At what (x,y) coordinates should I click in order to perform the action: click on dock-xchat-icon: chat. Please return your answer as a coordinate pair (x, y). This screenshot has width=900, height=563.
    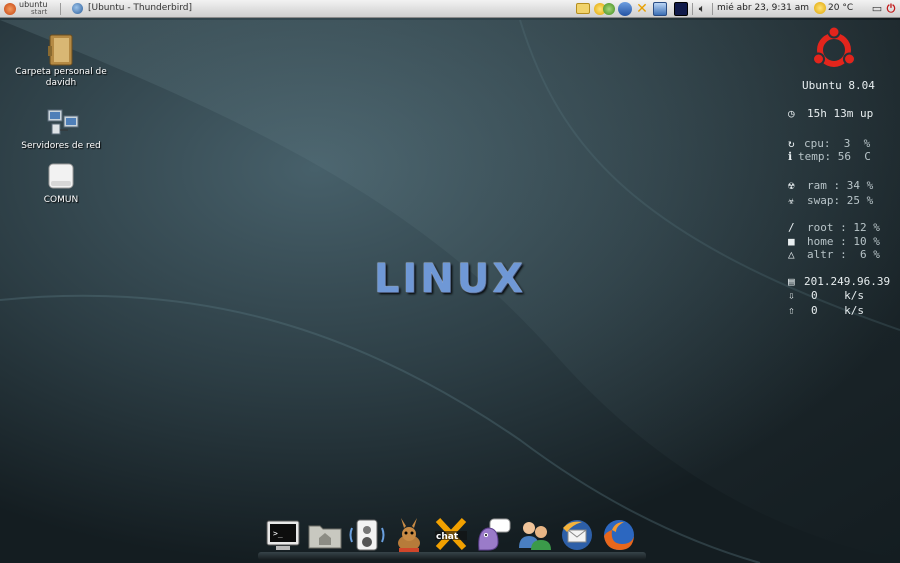
    Looking at the image, I should click on (451, 535).